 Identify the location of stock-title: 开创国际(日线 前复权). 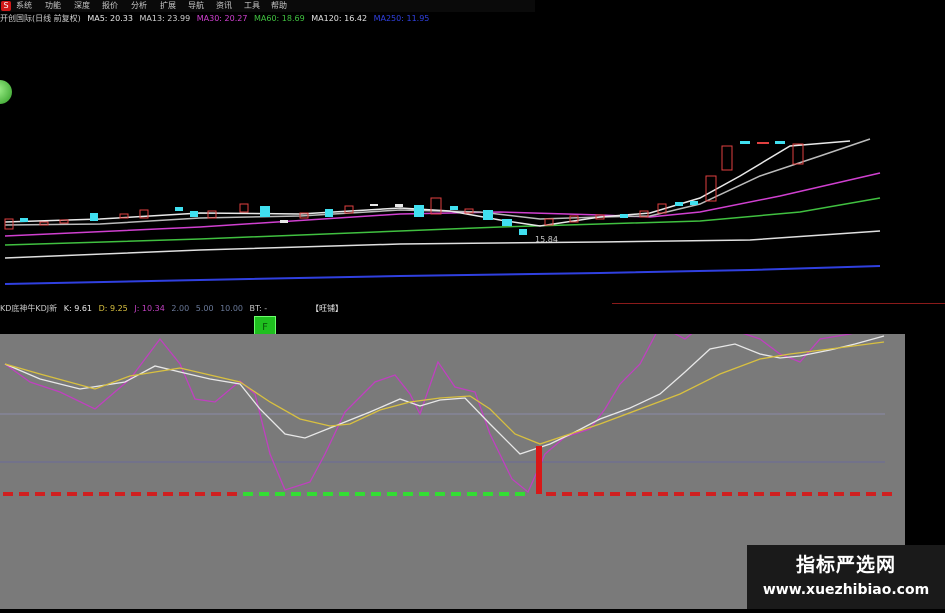
(40, 18).